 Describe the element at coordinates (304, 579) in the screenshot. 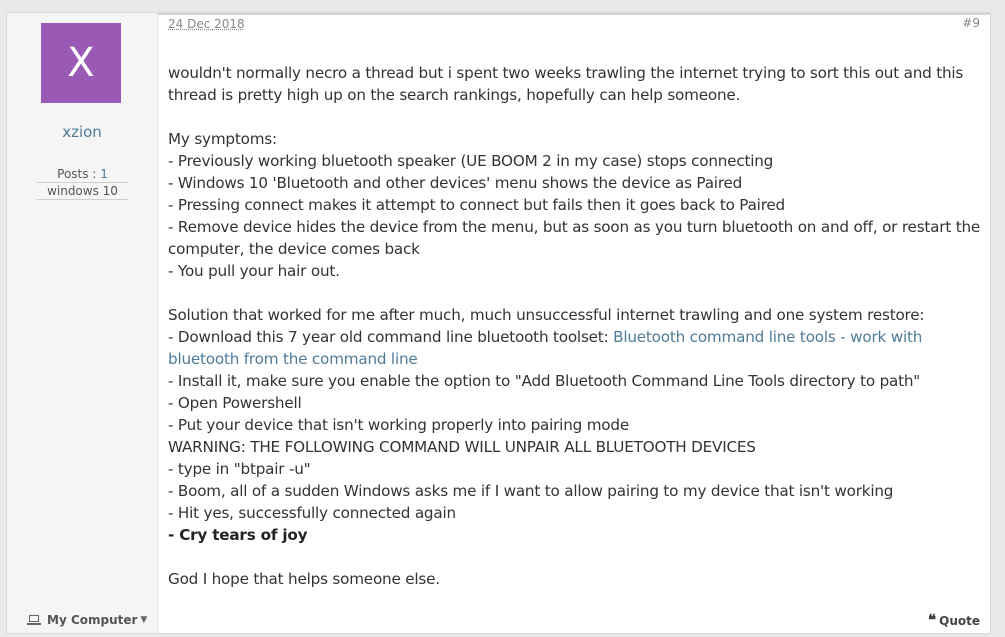

I see `post-line: God I hope that helps someone else.` at that location.